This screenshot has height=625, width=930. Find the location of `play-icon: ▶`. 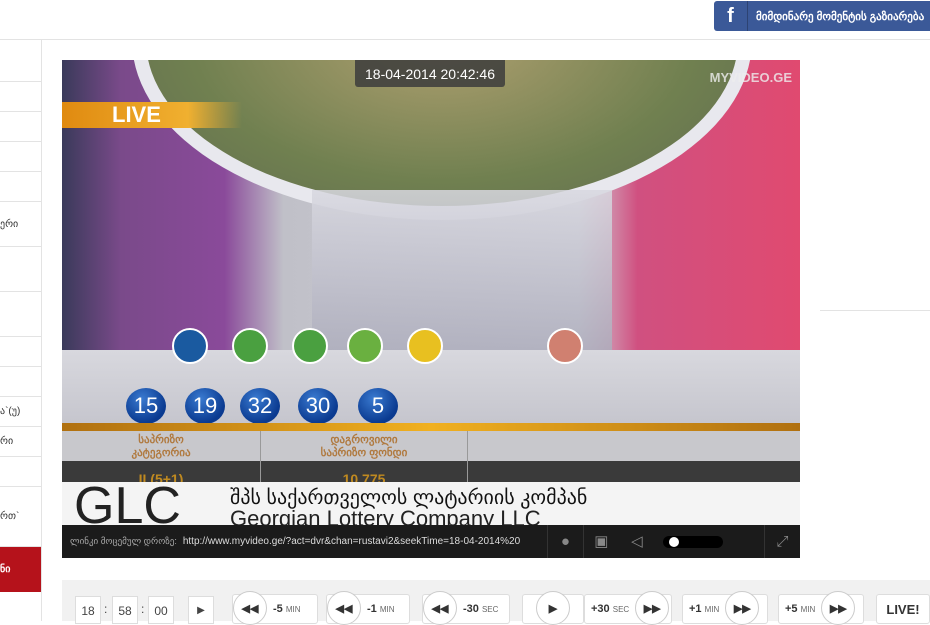

play-icon: ▶ is located at coordinates (553, 608).